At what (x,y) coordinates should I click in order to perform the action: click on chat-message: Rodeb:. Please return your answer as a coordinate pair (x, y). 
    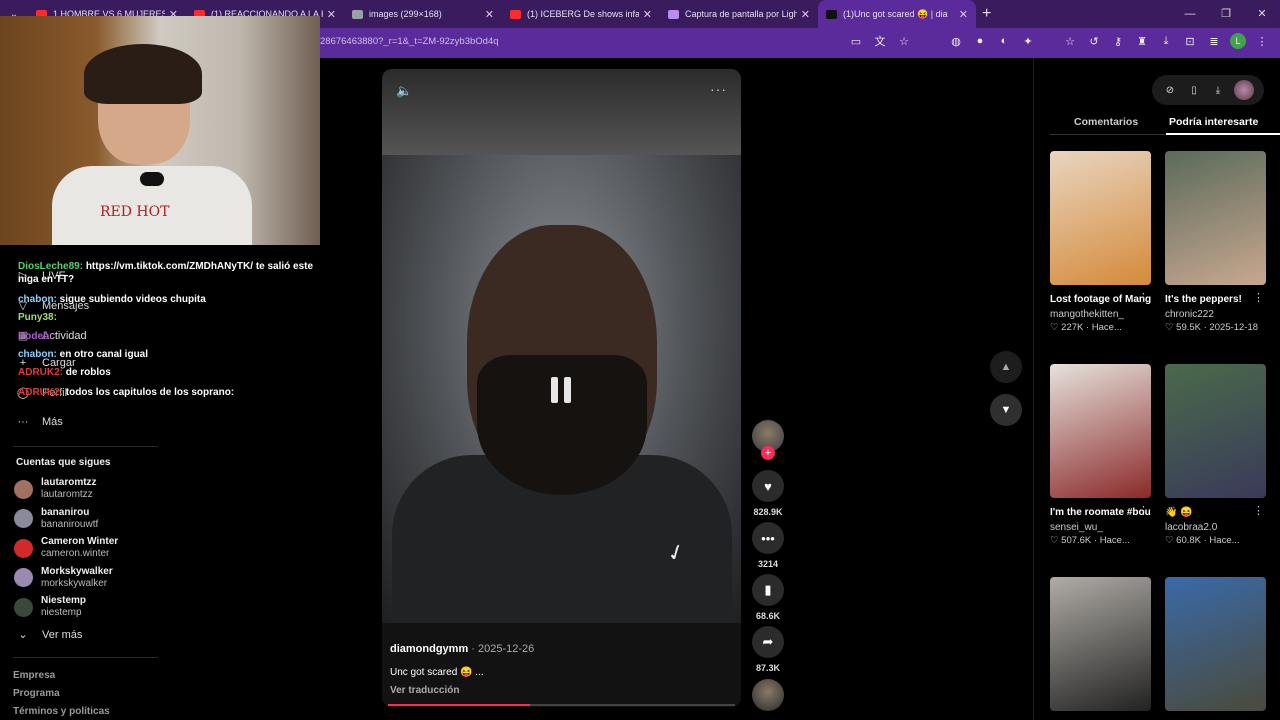
    Looking at the image, I should click on (35, 336).